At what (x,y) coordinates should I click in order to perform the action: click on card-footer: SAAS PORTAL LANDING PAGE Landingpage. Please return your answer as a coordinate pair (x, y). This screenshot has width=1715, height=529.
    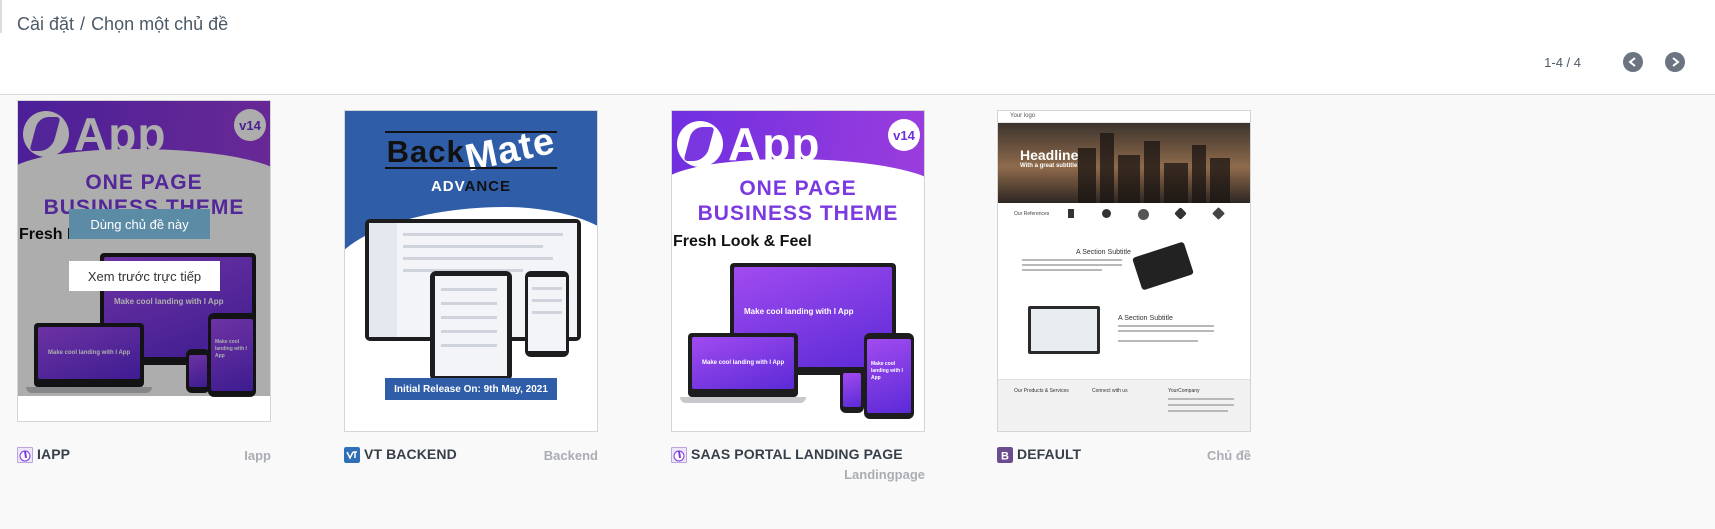
    Looking at the image, I should click on (798, 468).